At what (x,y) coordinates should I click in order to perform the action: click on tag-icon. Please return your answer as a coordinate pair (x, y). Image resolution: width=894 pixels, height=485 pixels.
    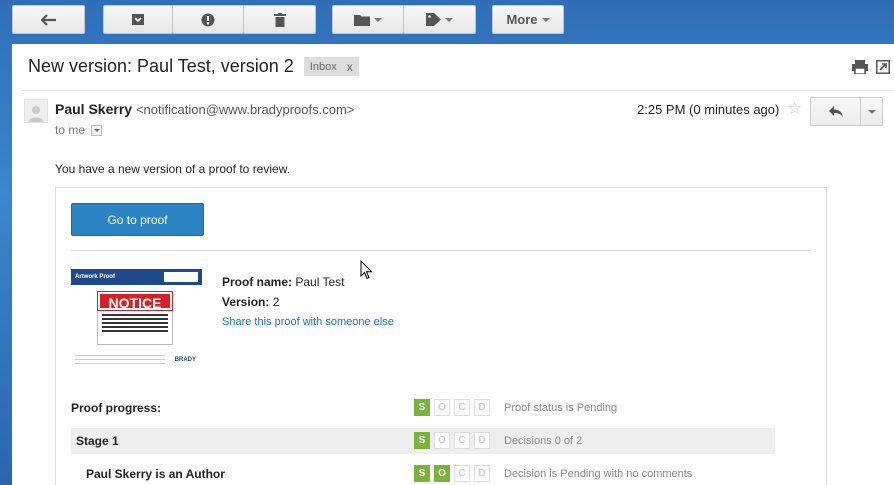
    Looking at the image, I should click on (433, 19).